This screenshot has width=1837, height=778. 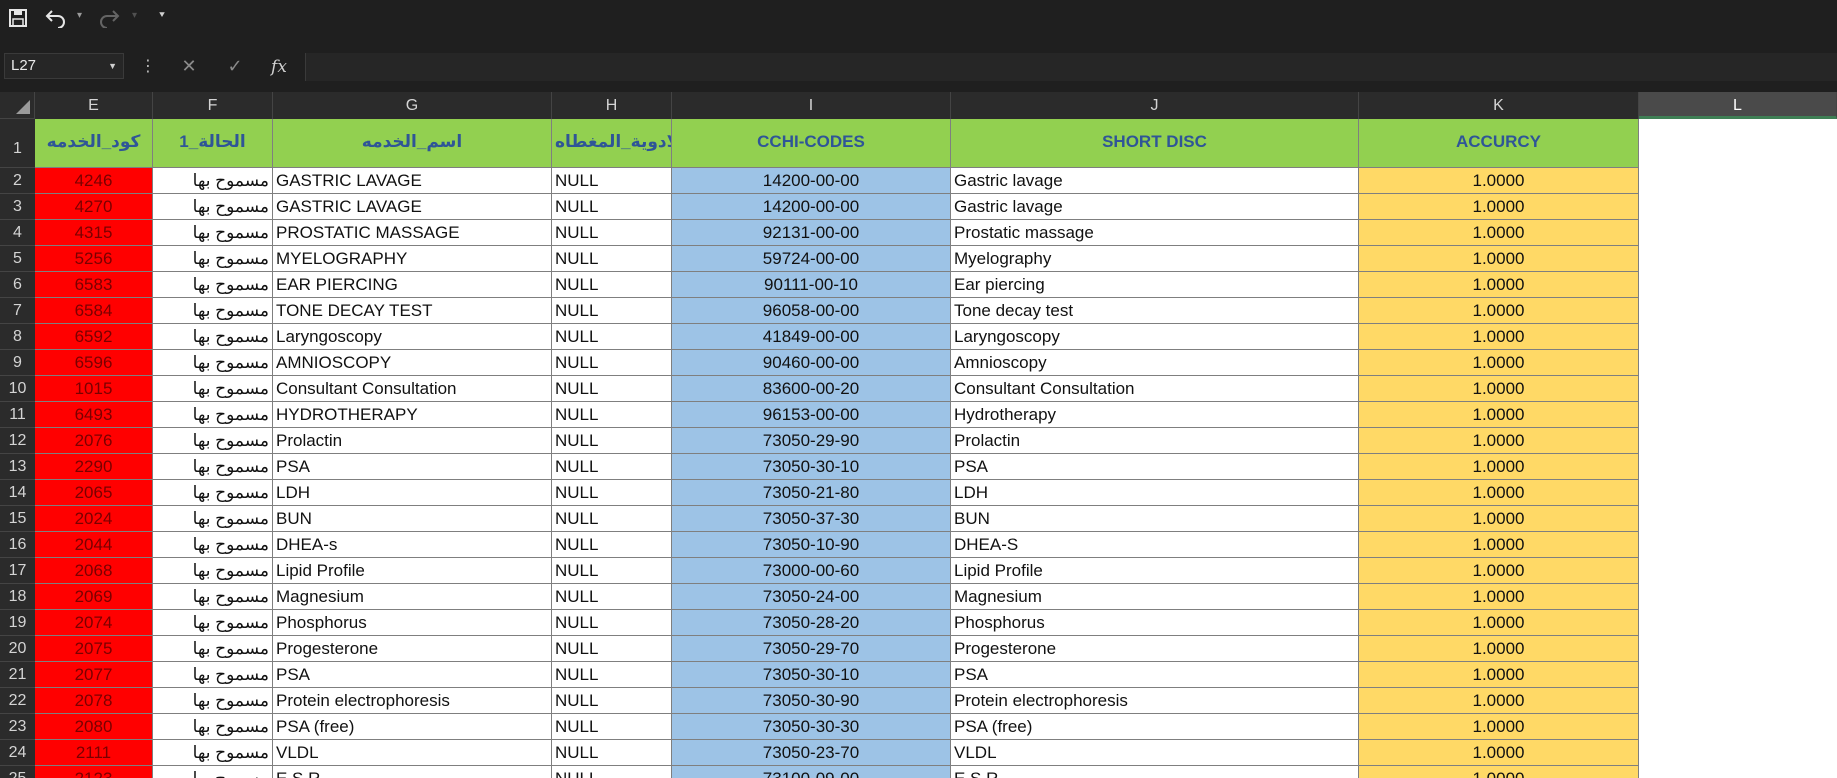 I want to click on cchi-code-cell: 14200-00-00, so click(x=811, y=207).